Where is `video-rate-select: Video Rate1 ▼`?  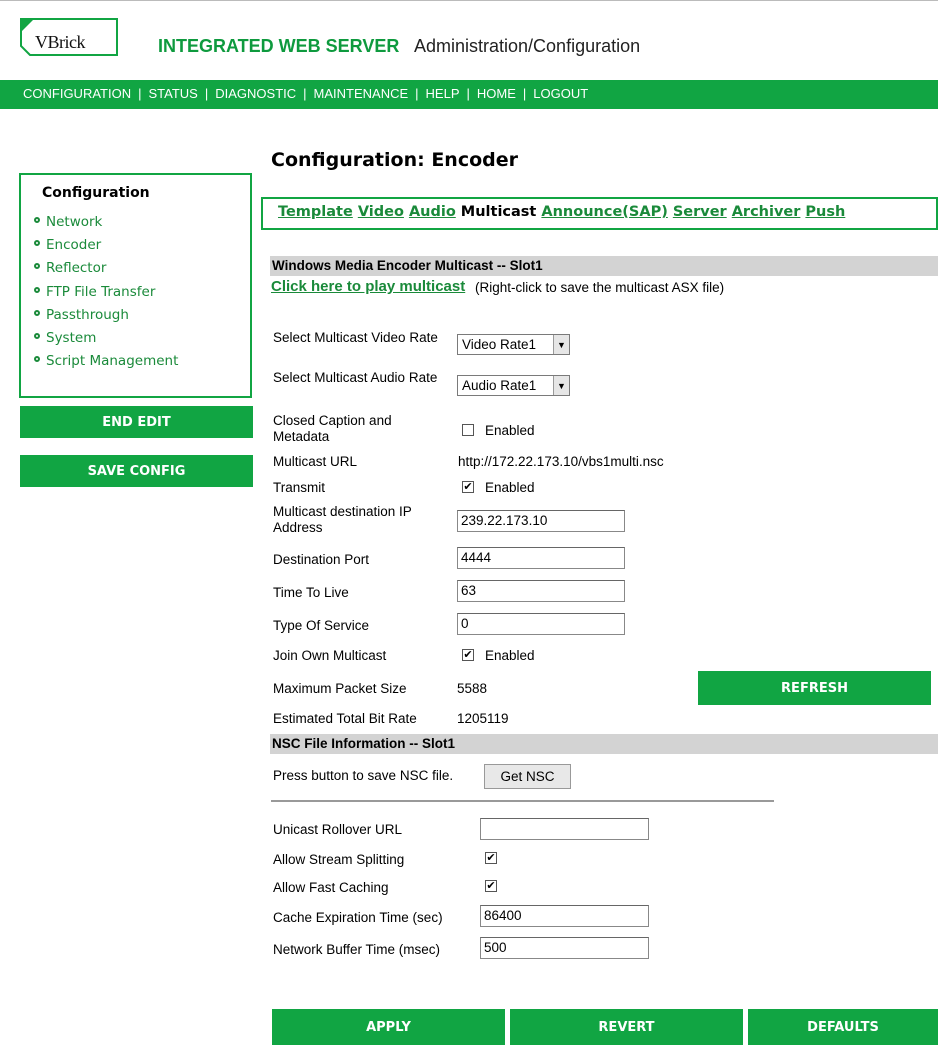 video-rate-select: Video Rate1 ▼ is located at coordinates (513, 344).